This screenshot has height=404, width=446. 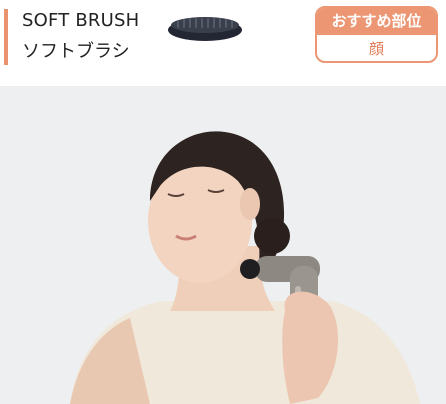 I want to click on product-name-en: SOFT BRUSH, so click(x=81, y=20).